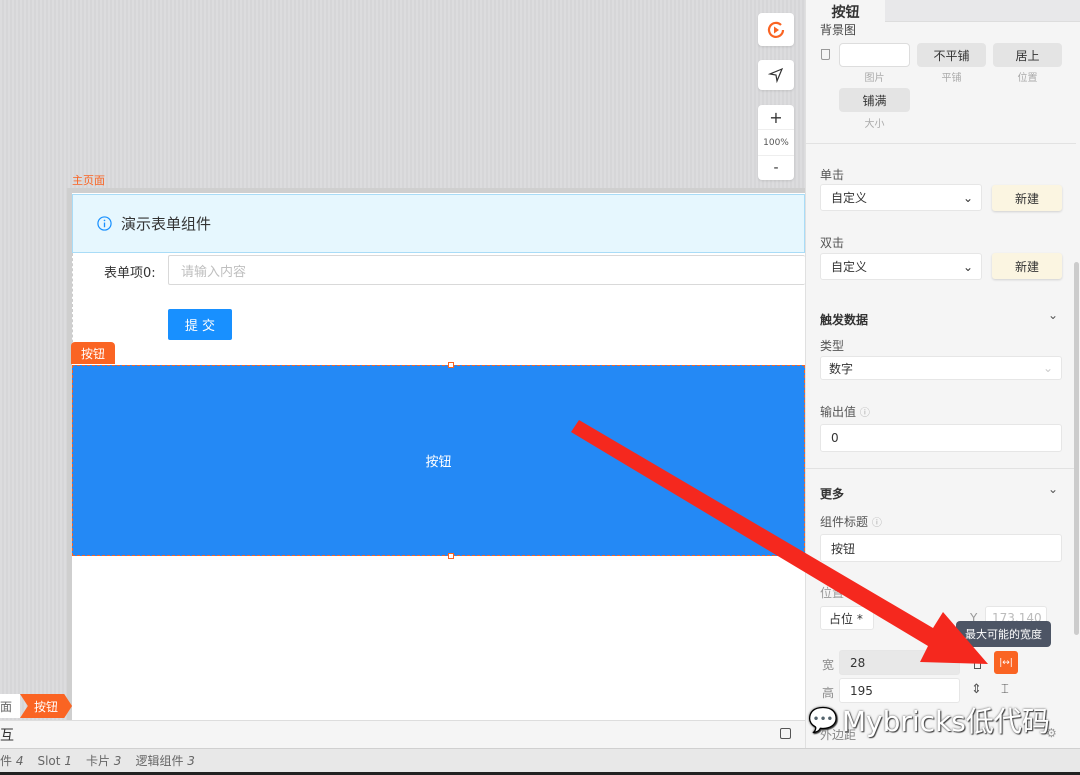  Describe the element at coordinates (1005, 689) in the screenshot. I see `max-height-icon: ⌶` at that location.